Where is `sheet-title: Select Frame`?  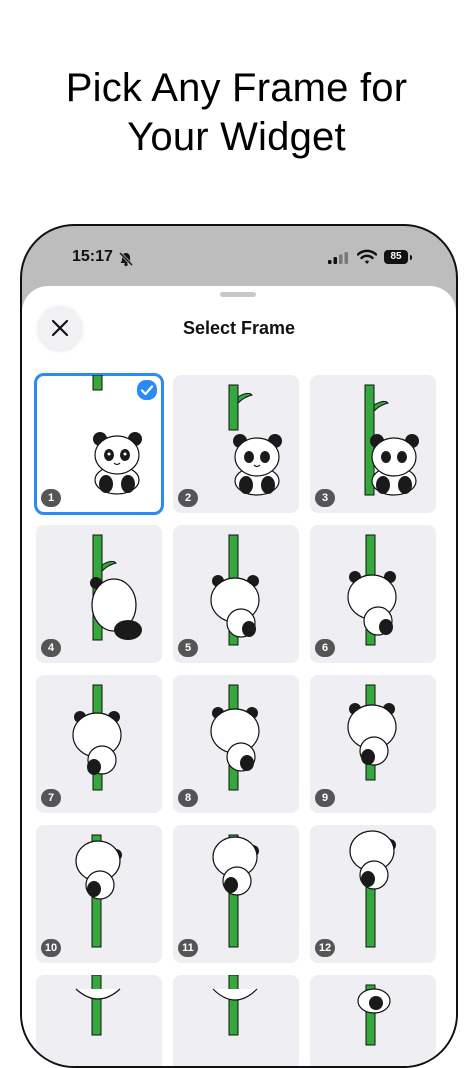
sheet-title: Select Frame is located at coordinates (239, 328).